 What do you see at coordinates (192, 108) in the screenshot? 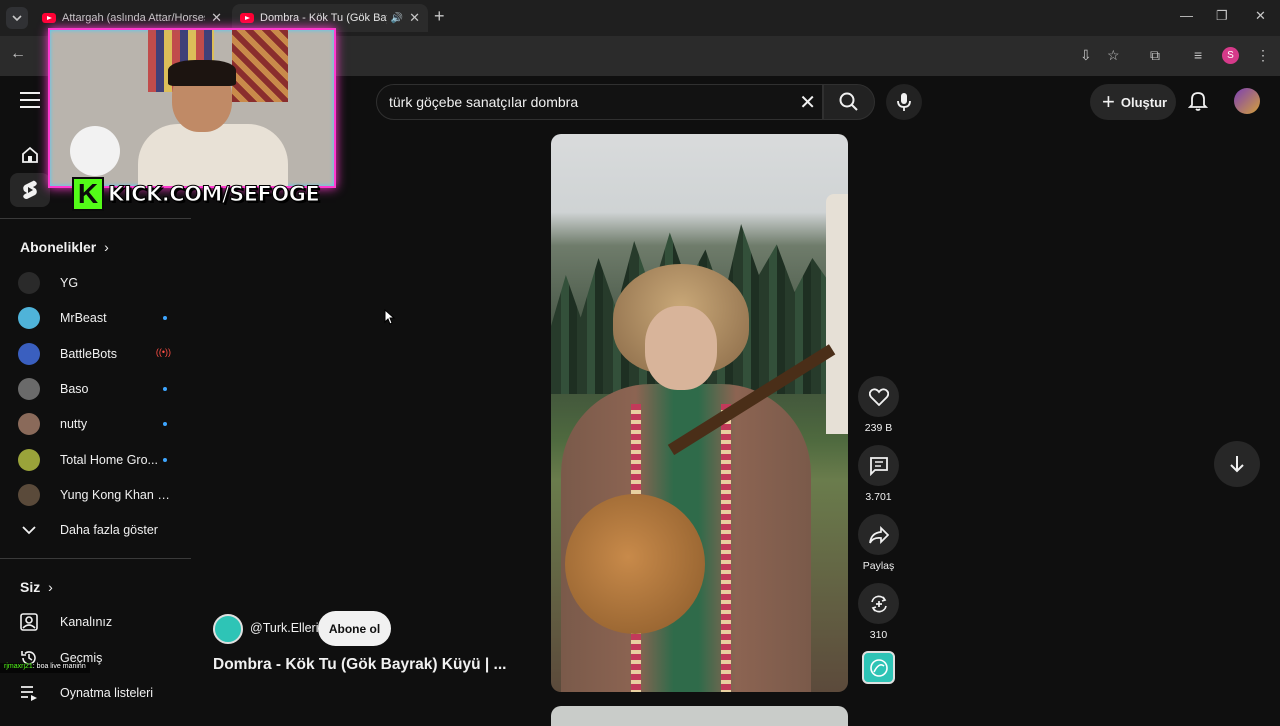
I see `streamer-webcam-overlay` at bounding box center [192, 108].